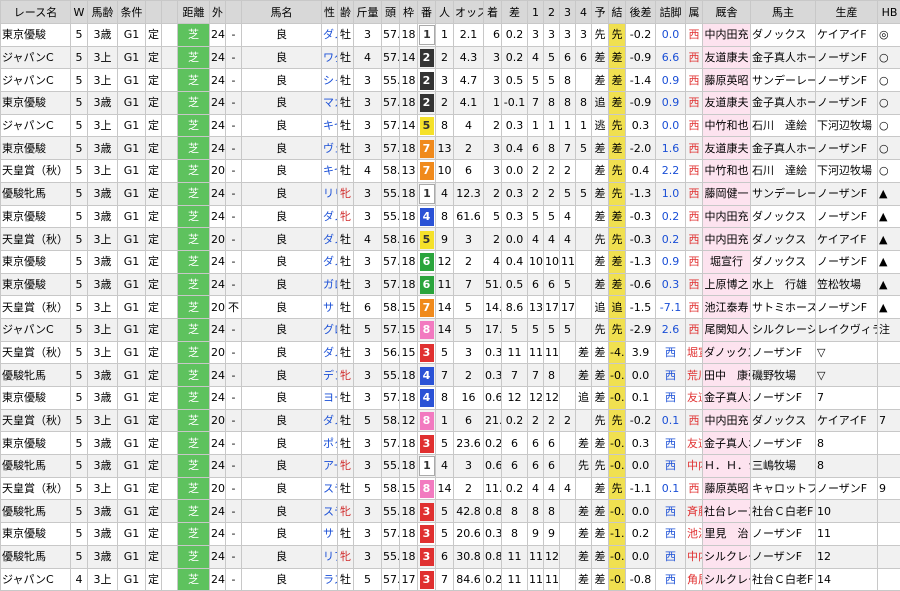 The width and height of the screenshot is (900, 591). Describe the element at coordinates (330, 148) in the screenshot. I see `horse-name: ヴェロックス` at that location.